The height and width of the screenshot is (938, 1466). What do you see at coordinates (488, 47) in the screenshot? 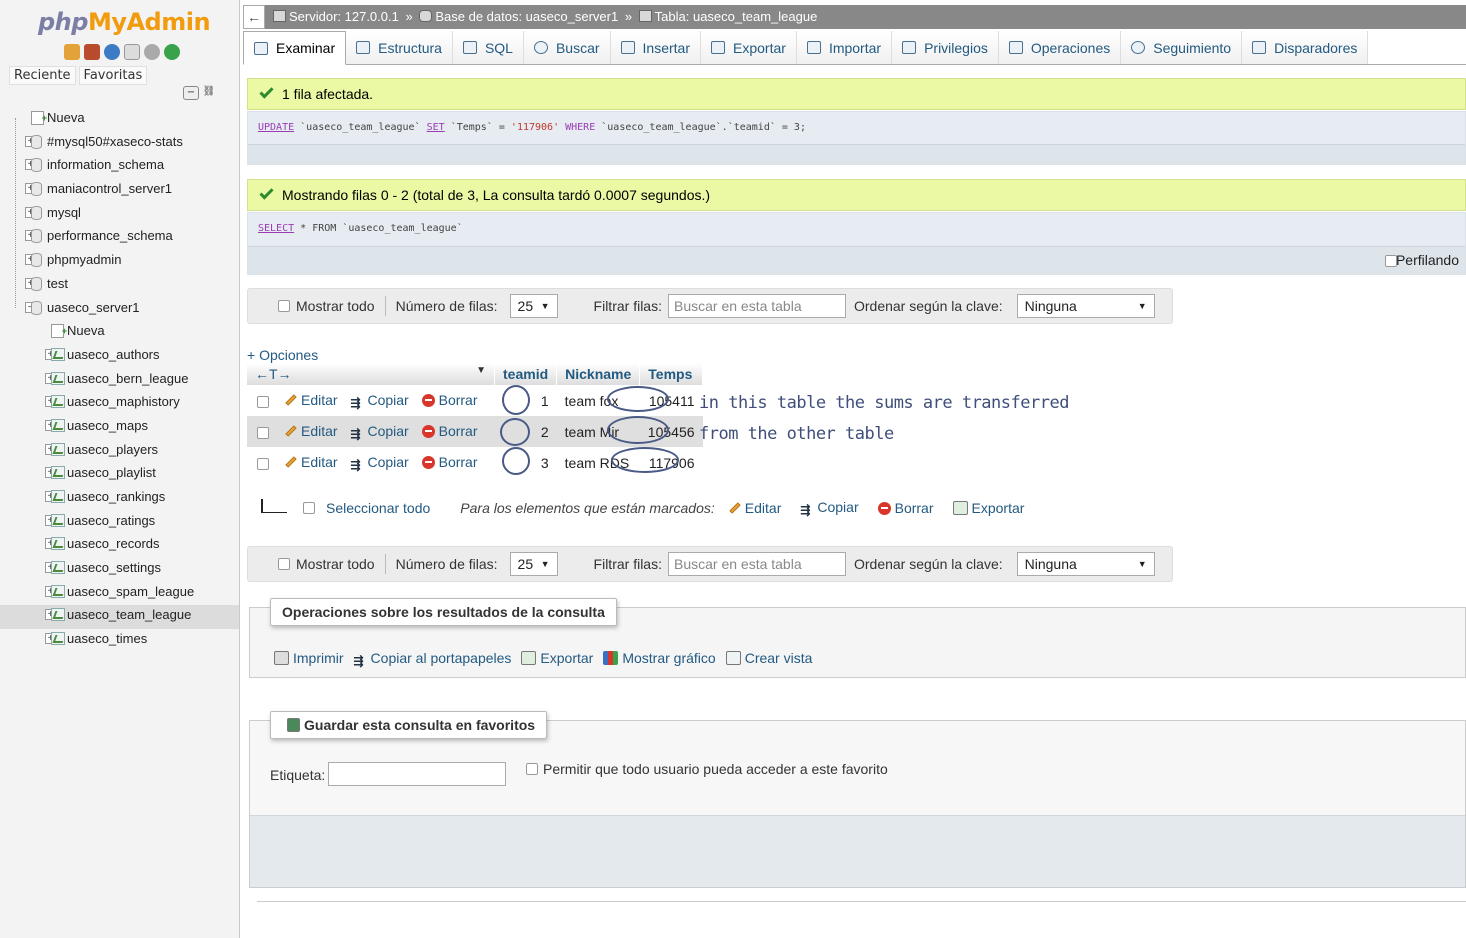
I see `tab-sql: SQL` at bounding box center [488, 47].